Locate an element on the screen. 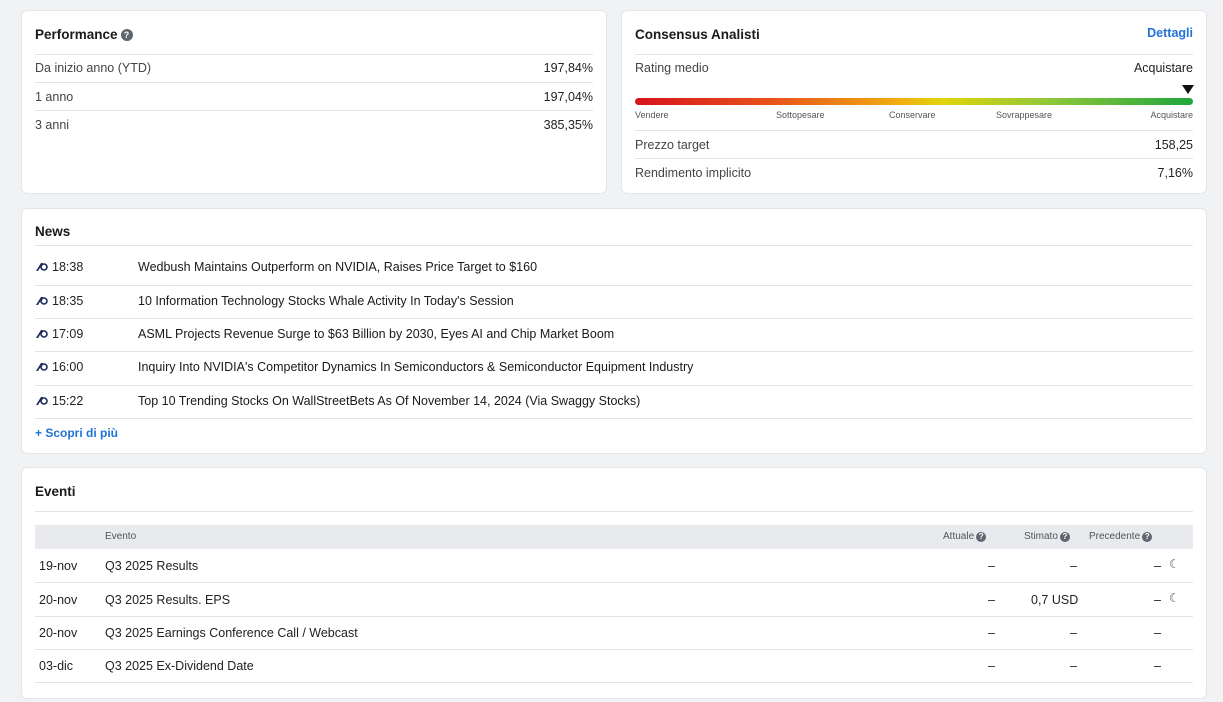 The height and width of the screenshot is (702, 1223). implied-return-label: Rendimento implicito is located at coordinates (693, 173).